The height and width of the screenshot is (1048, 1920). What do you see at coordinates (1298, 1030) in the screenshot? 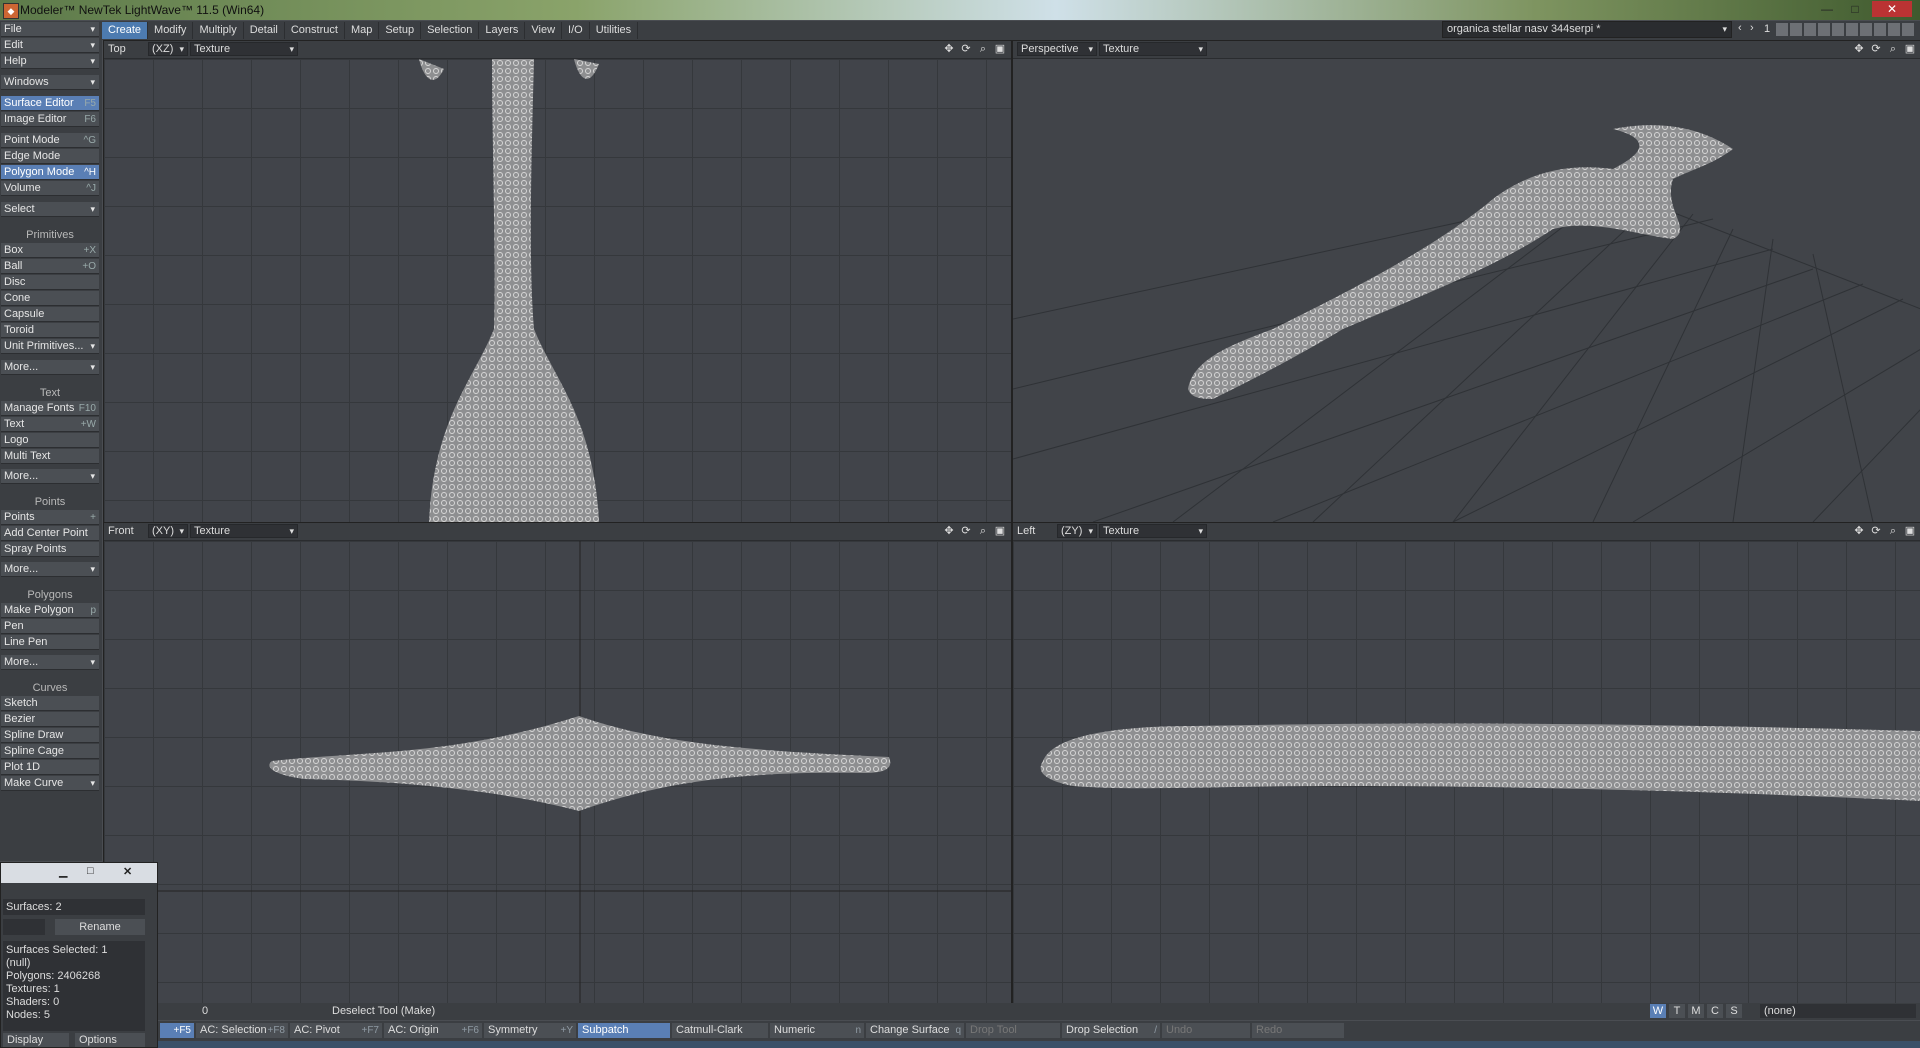
I see `redo-button: Redo` at bounding box center [1298, 1030].